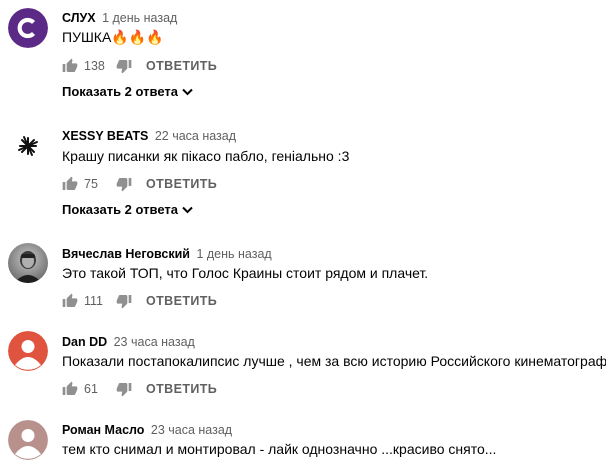 The image size is (606, 466). I want to click on like-count: 61, so click(91, 389).